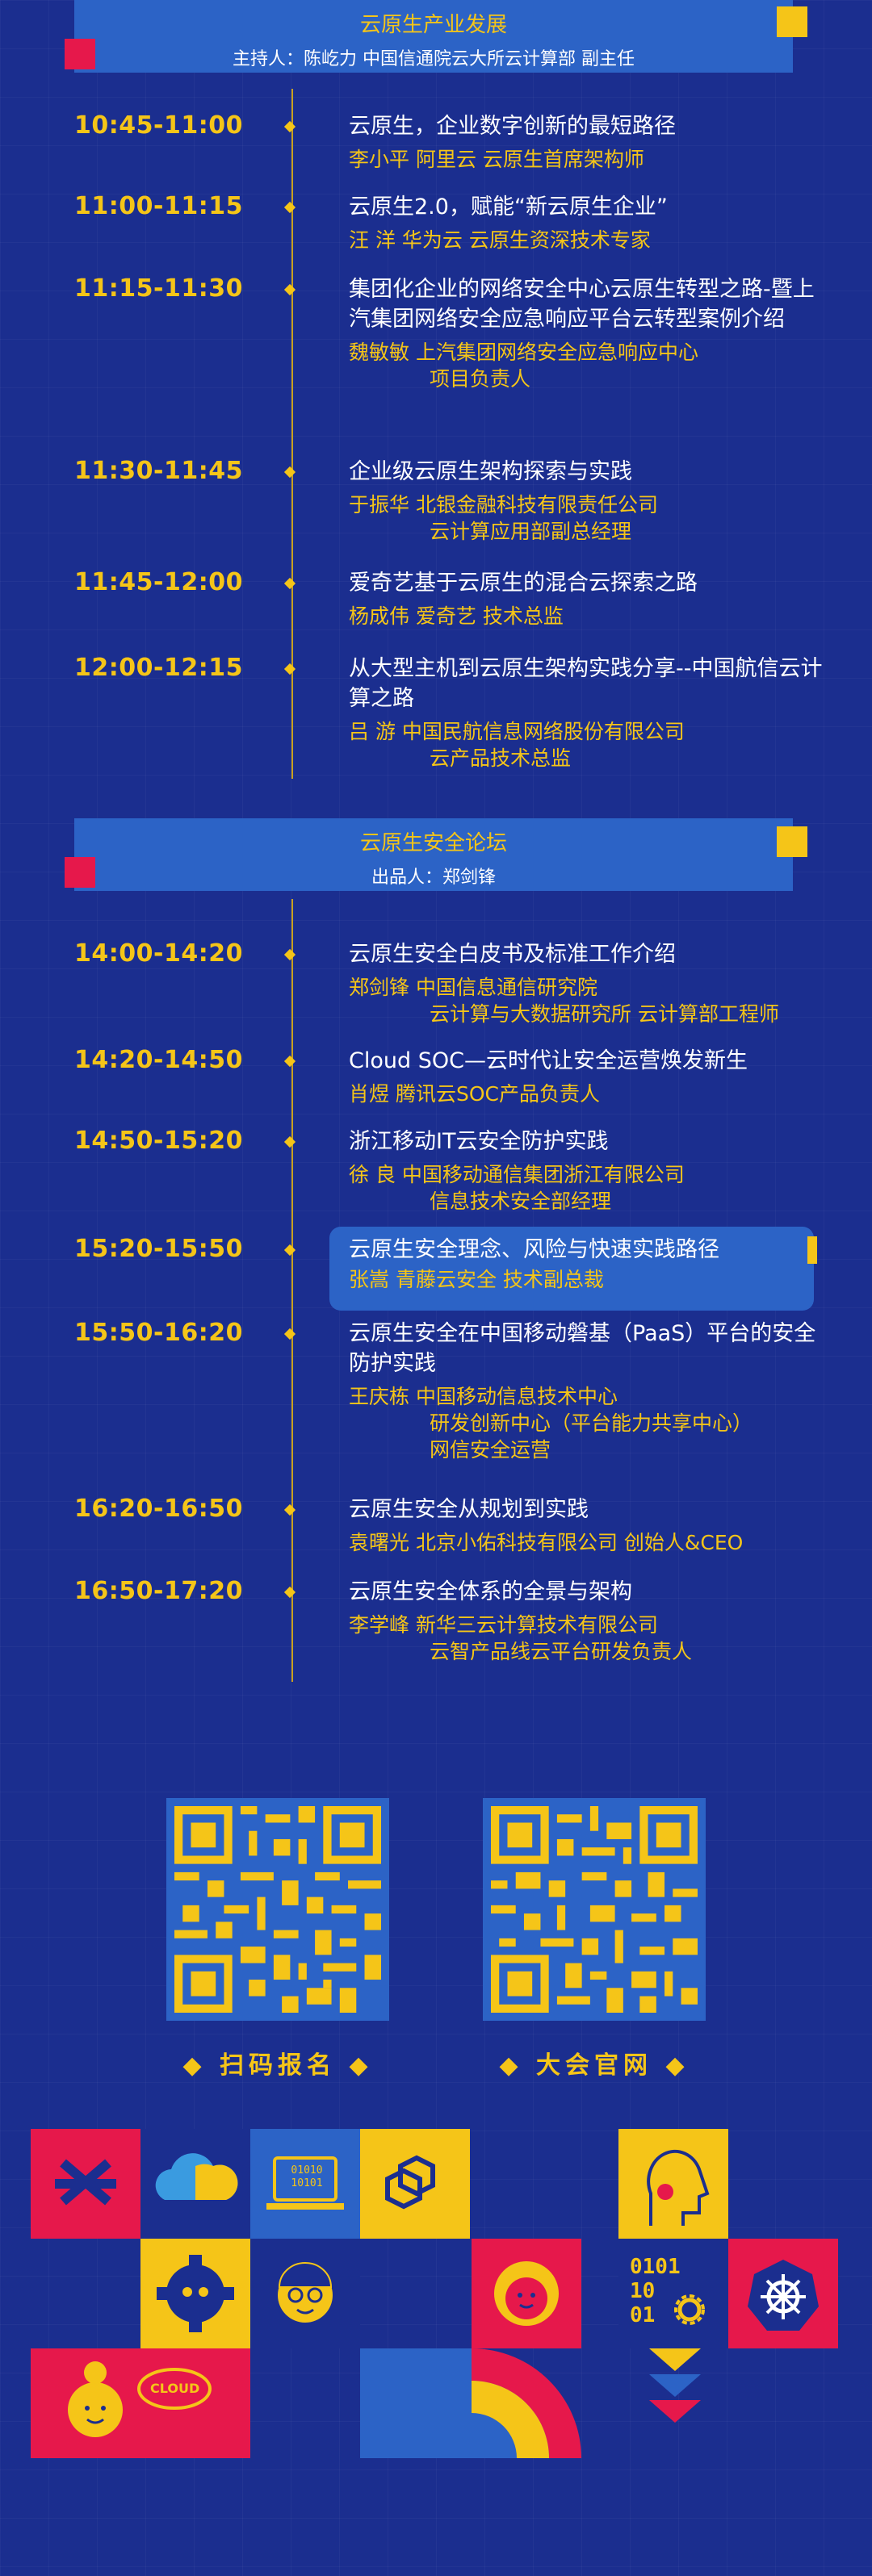 This screenshot has height=2576, width=872. What do you see at coordinates (480, 379) in the screenshot?
I see `agenda-speaker-role: 项目负责人` at bounding box center [480, 379].